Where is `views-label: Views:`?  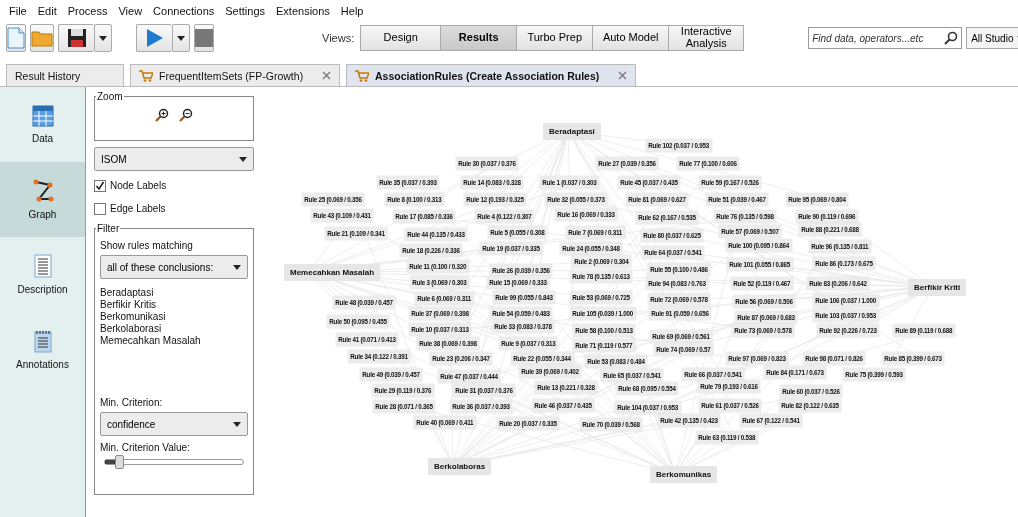 views-label: Views: is located at coordinates (338, 38).